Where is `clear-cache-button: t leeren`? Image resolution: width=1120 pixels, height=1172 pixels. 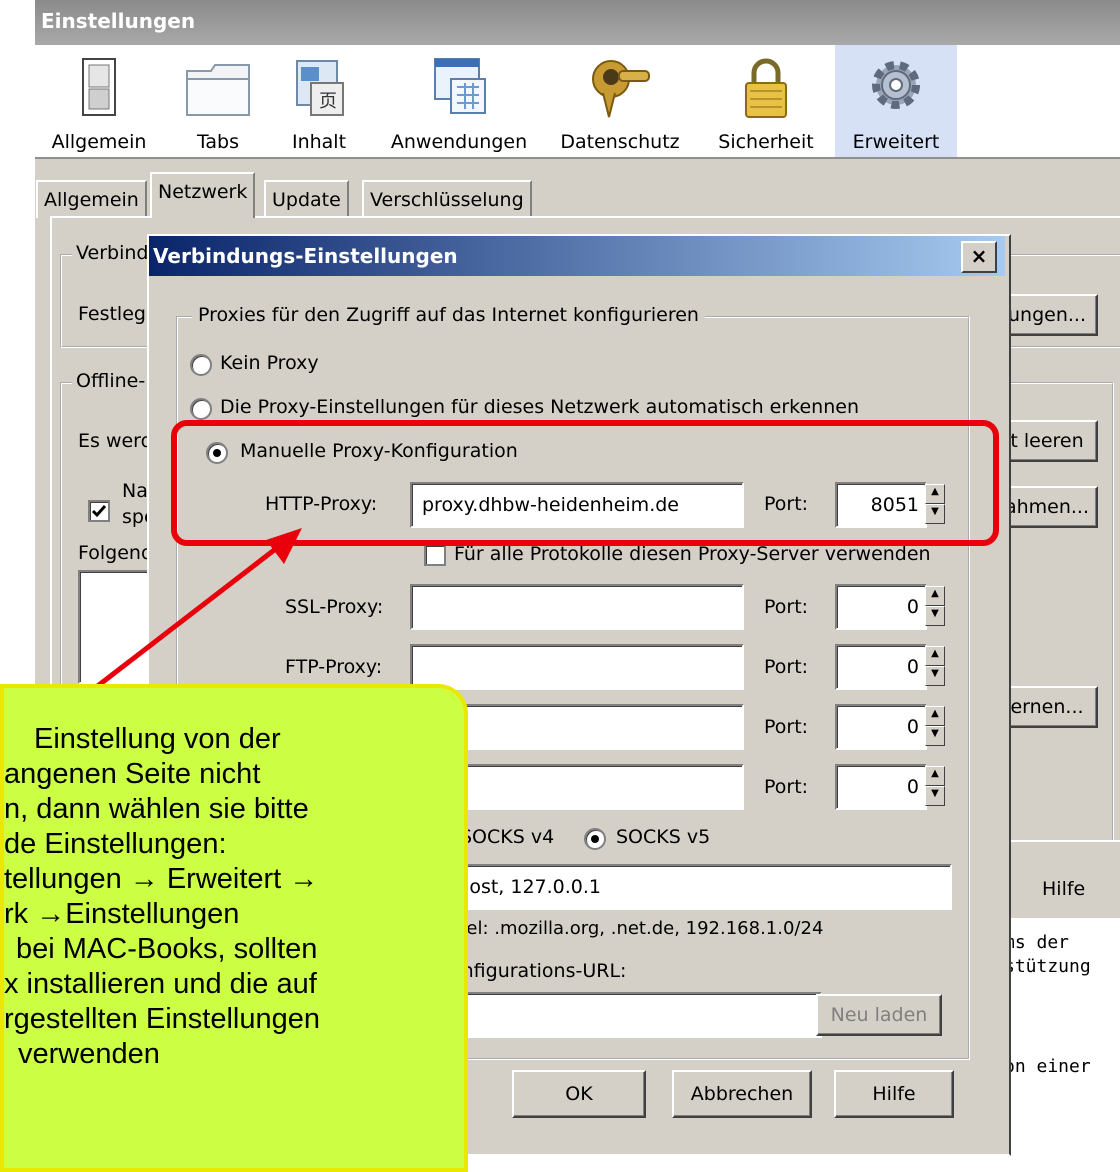
clear-cache-button: t leeren is located at coordinates (1047, 441).